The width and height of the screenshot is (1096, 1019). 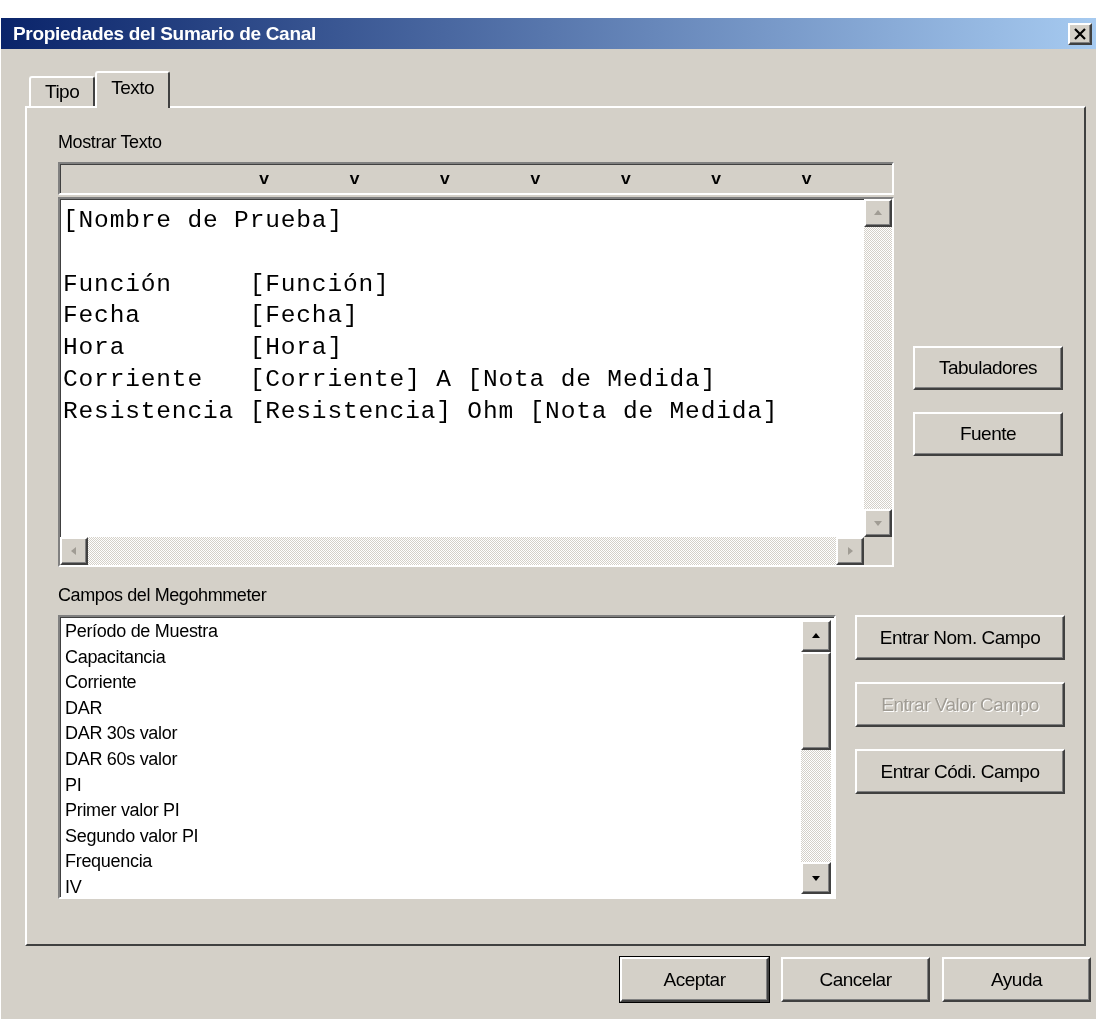 I want to click on list-item: DAR, so click(x=430, y=708).